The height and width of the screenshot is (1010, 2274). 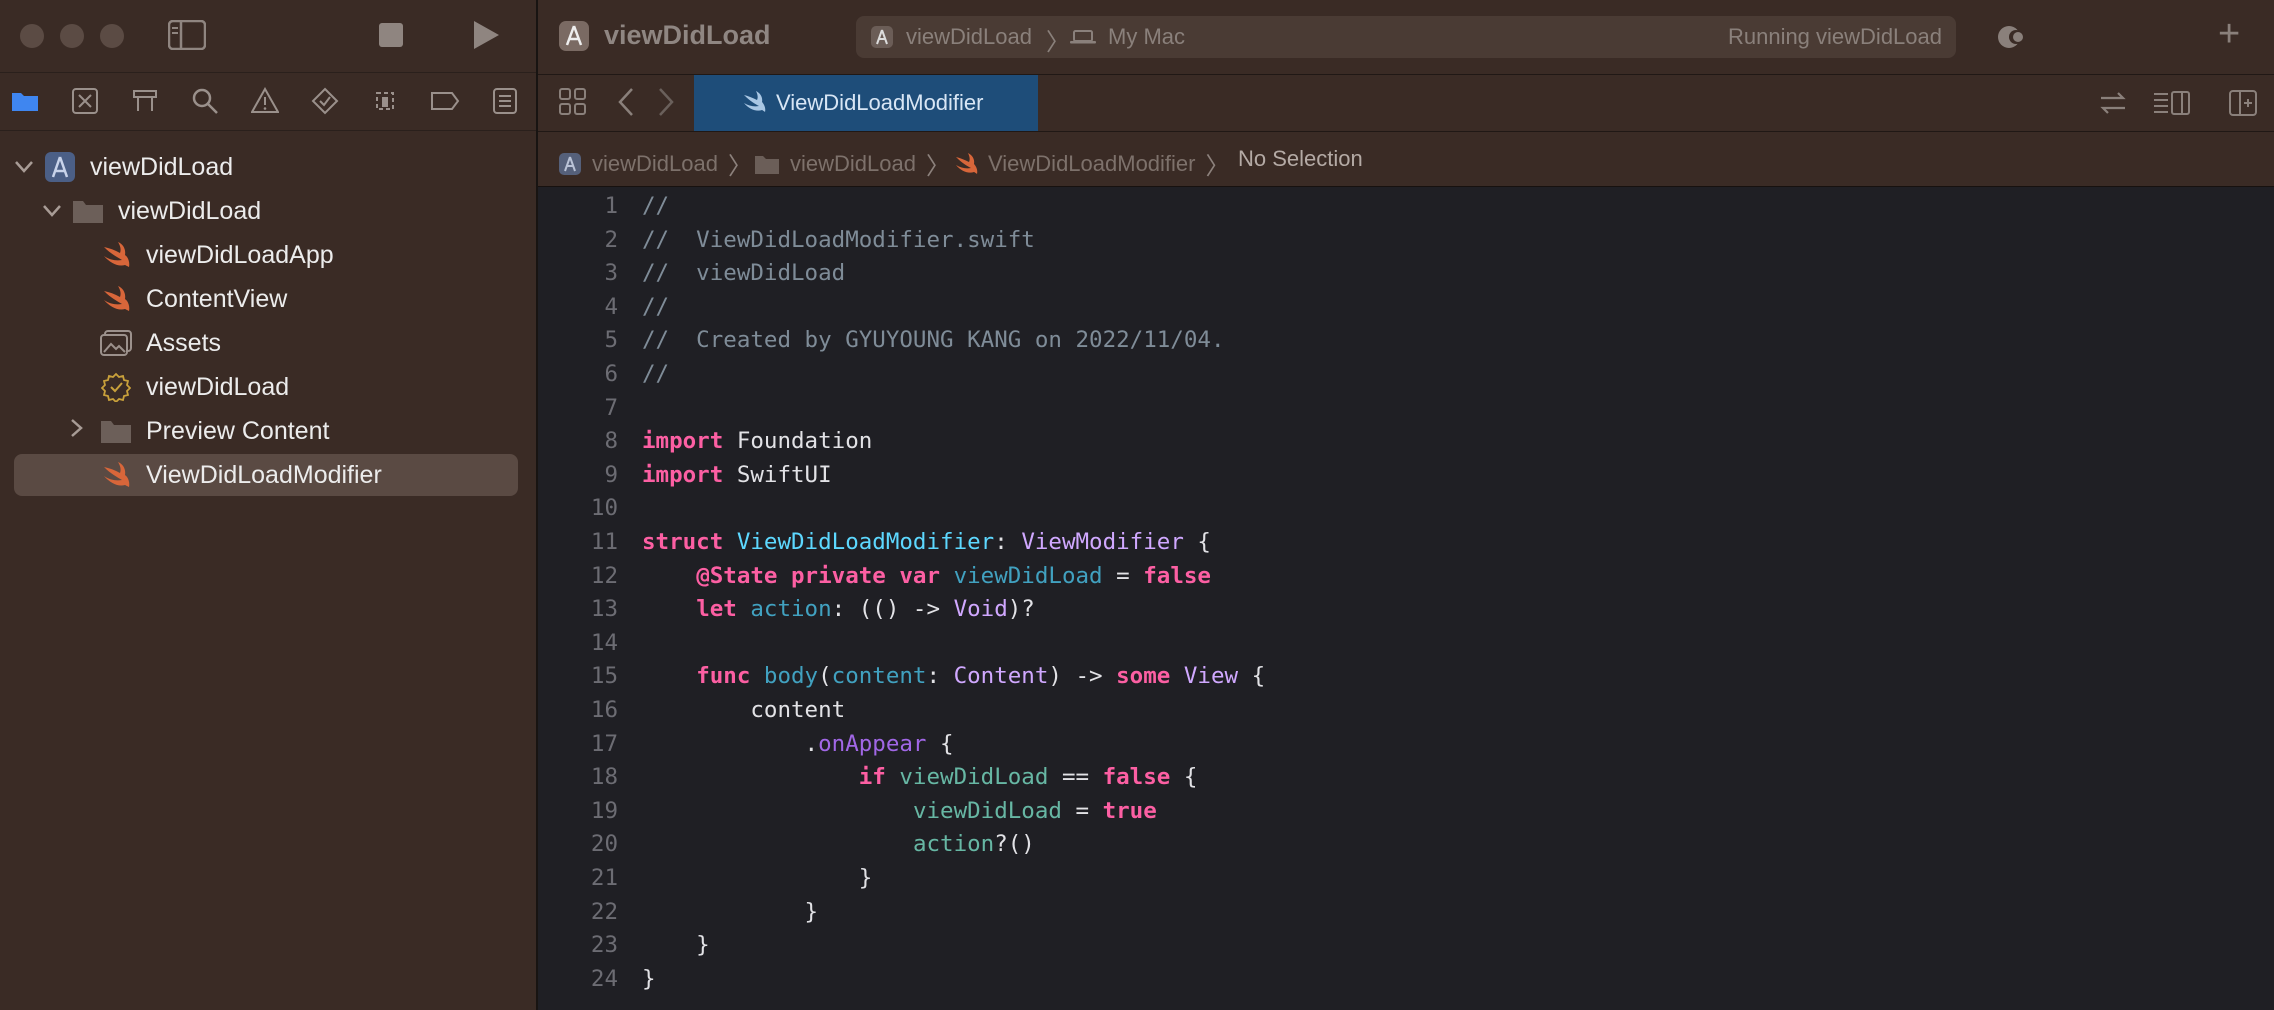 I want to click on library-icon, so click(x=2012, y=39).